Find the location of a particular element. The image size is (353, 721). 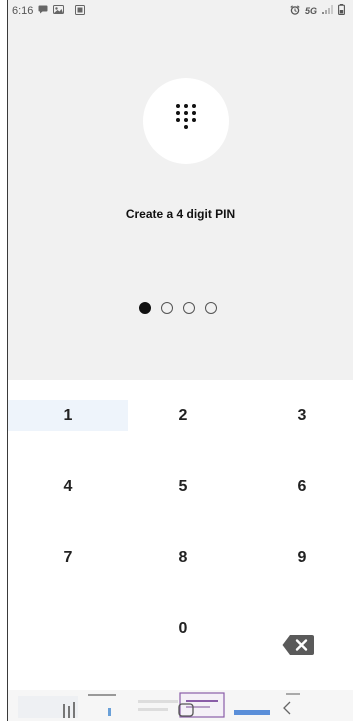

key-3: 3 is located at coordinates (302, 416).